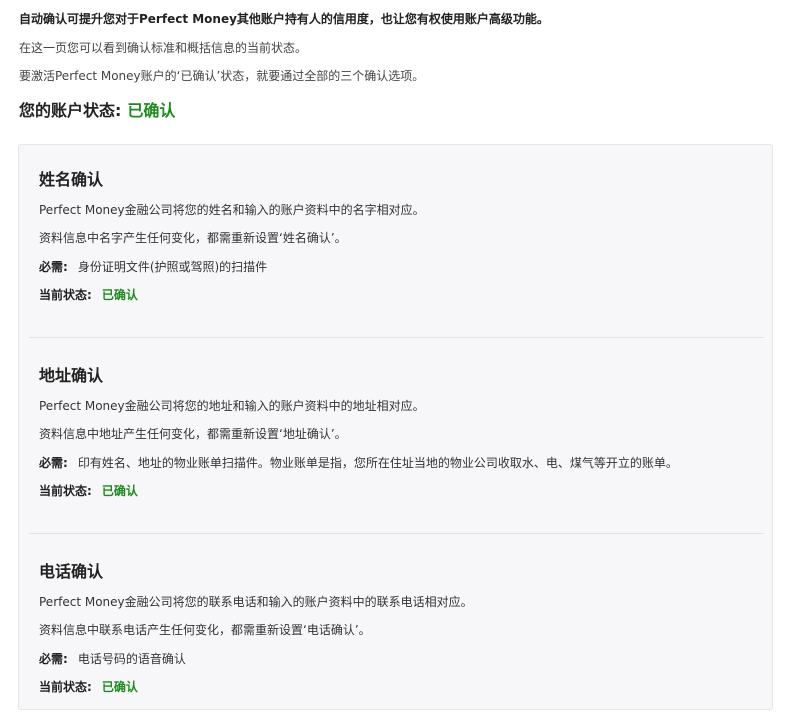 This screenshot has height=728, width=800. Describe the element at coordinates (205, 630) in the screenshot. I see `section-note: 资料信息中联系电话产生任何变化，都需重新设置‘电话确认’。` at that location.